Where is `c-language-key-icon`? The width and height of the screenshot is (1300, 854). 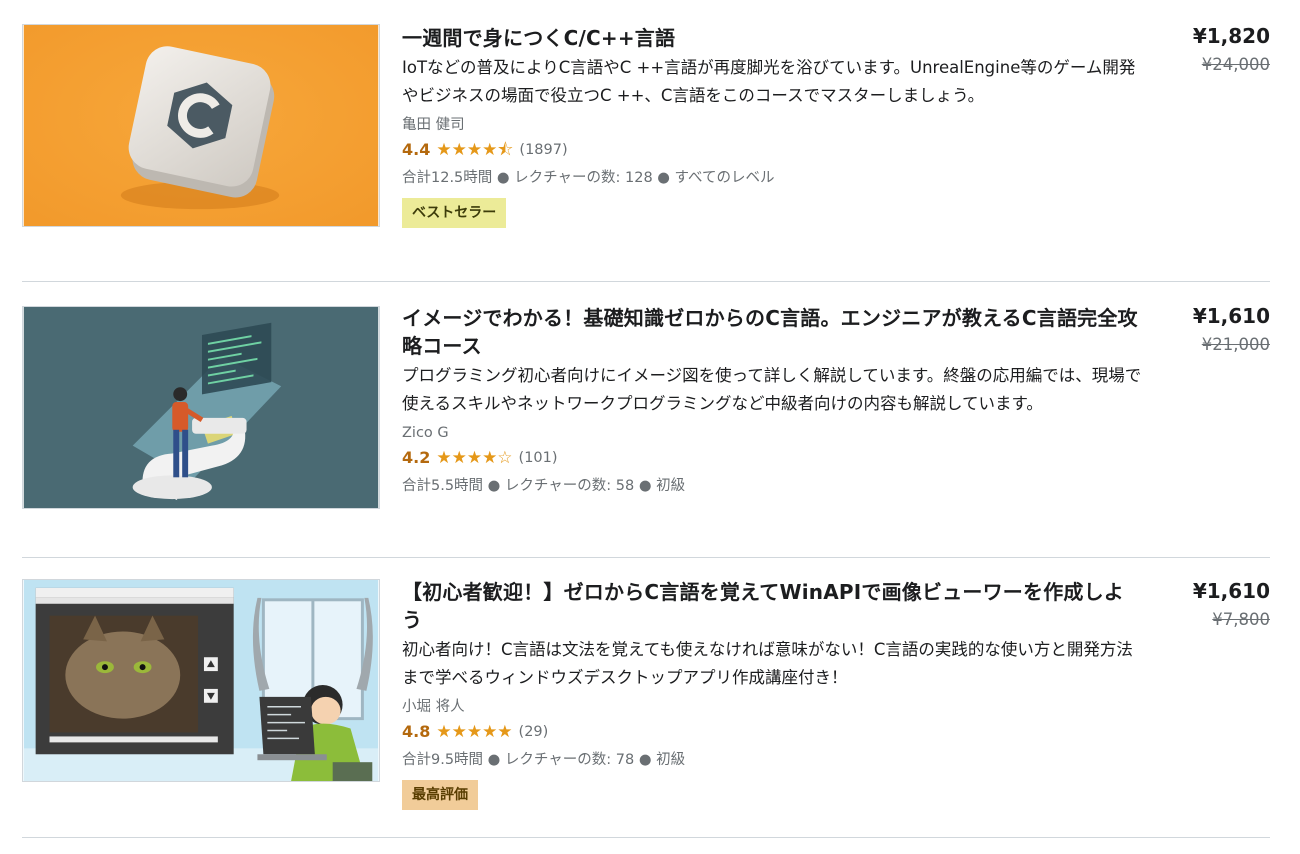 c-language-key-icon is located at coordinates (201, 125).